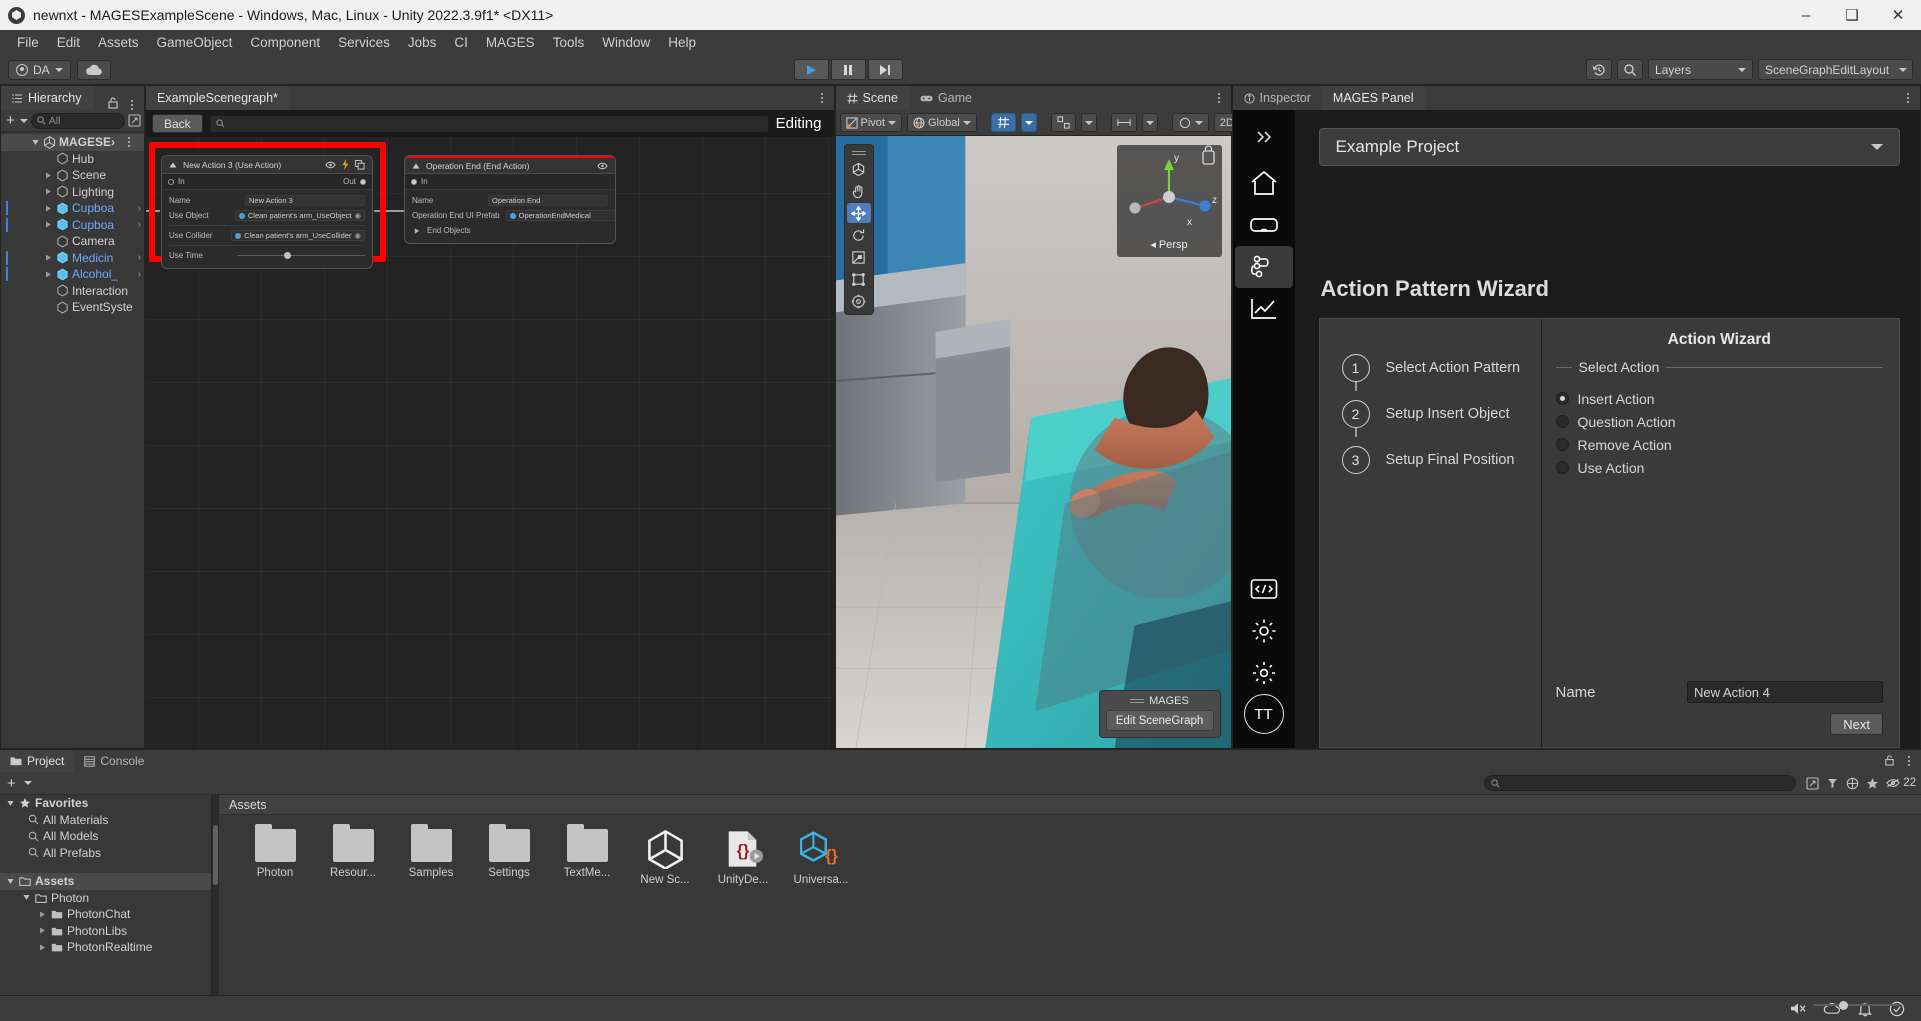 The image size is (1921, 1021). I want to click on chevron-down-icon, so click(23, 120).